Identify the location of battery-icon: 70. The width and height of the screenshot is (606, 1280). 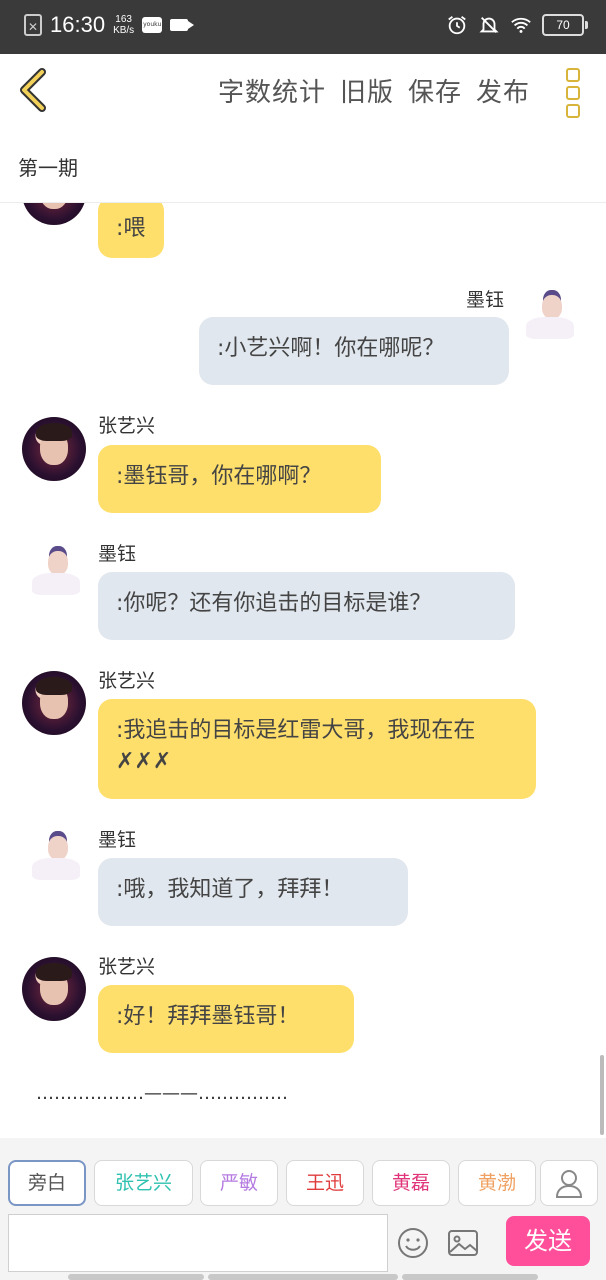
(565, 25).